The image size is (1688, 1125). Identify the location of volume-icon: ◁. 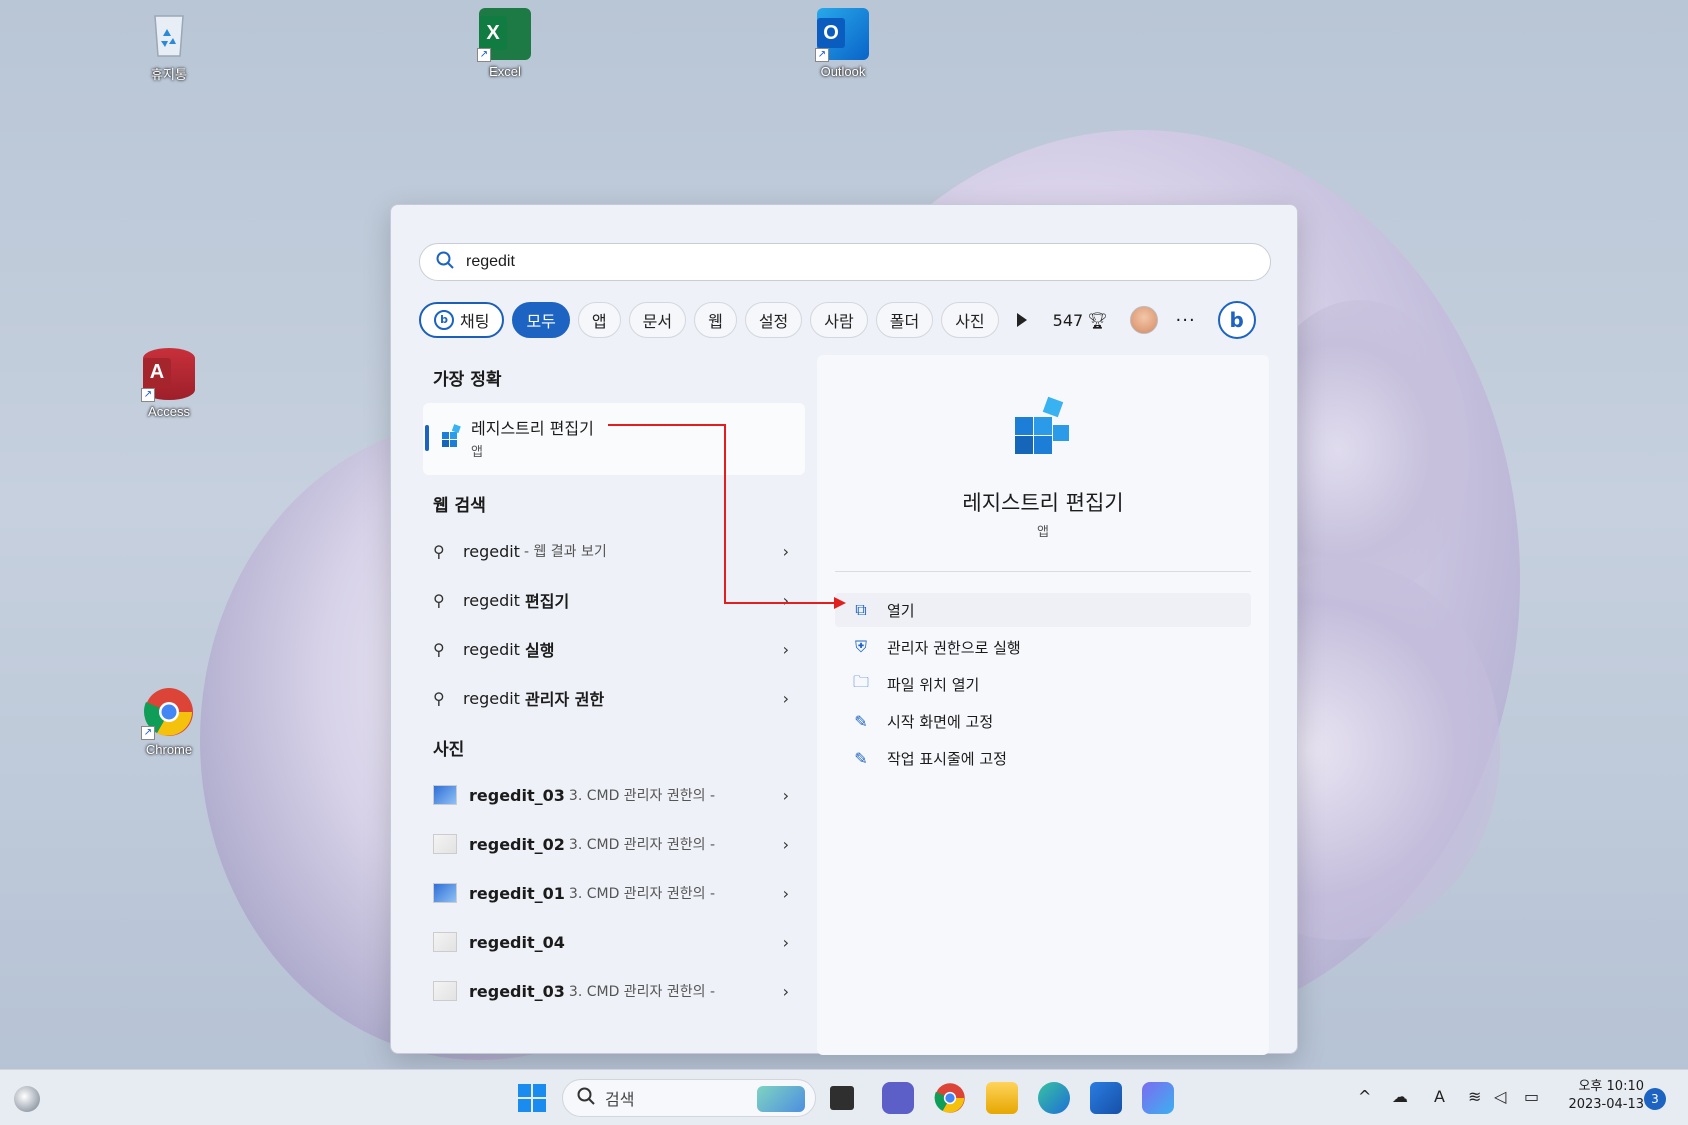
(1500, 1096).